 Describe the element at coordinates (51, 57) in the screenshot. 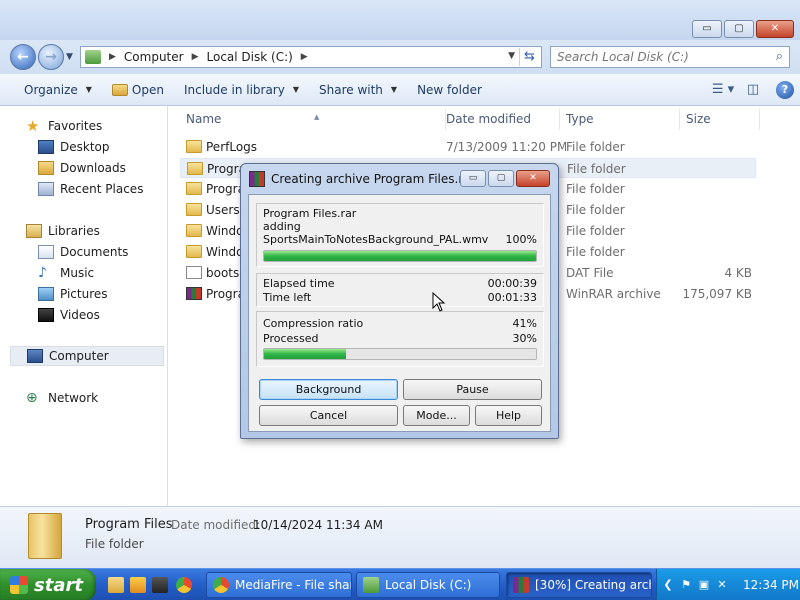

I see `forward-button: →` at that location.